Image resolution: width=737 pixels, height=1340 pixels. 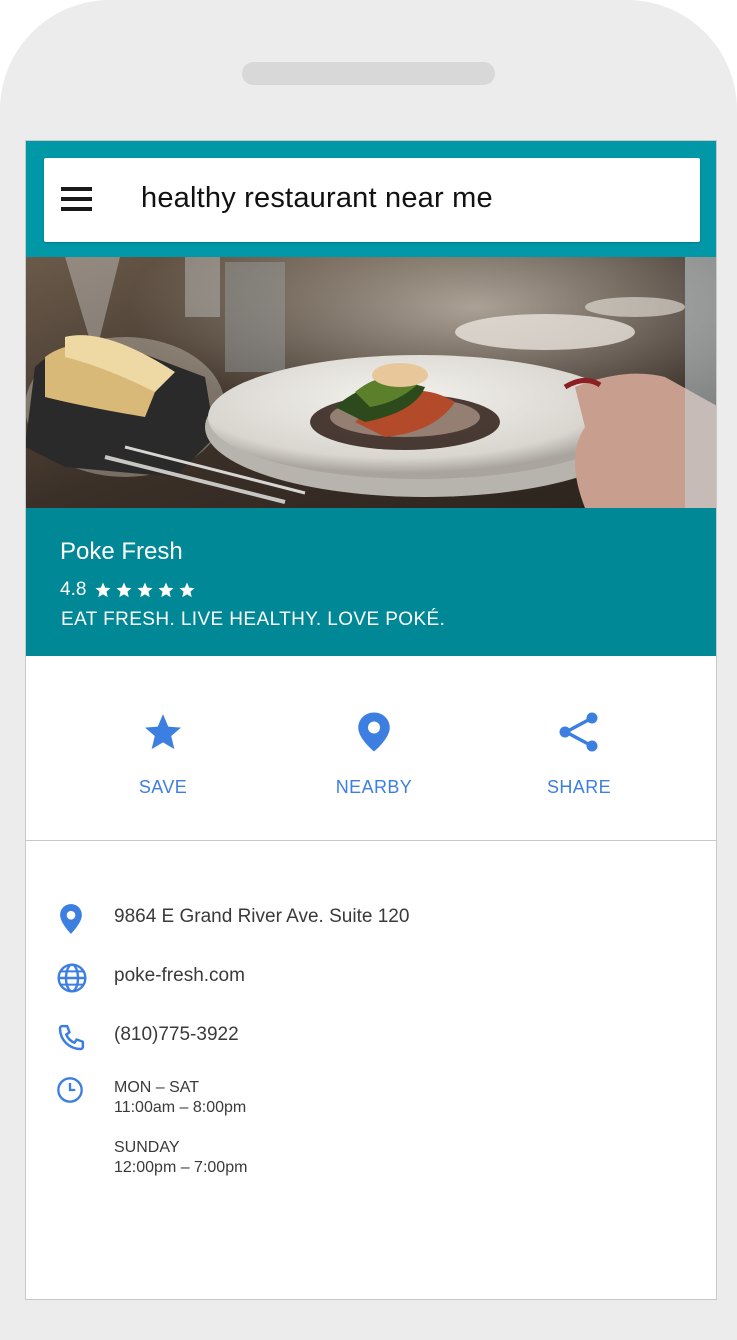 What do you see at coordinates (176, 1035) in the screenshot?
I see `phone-number: (810)775-3922` at bounding box center [176, 1035].